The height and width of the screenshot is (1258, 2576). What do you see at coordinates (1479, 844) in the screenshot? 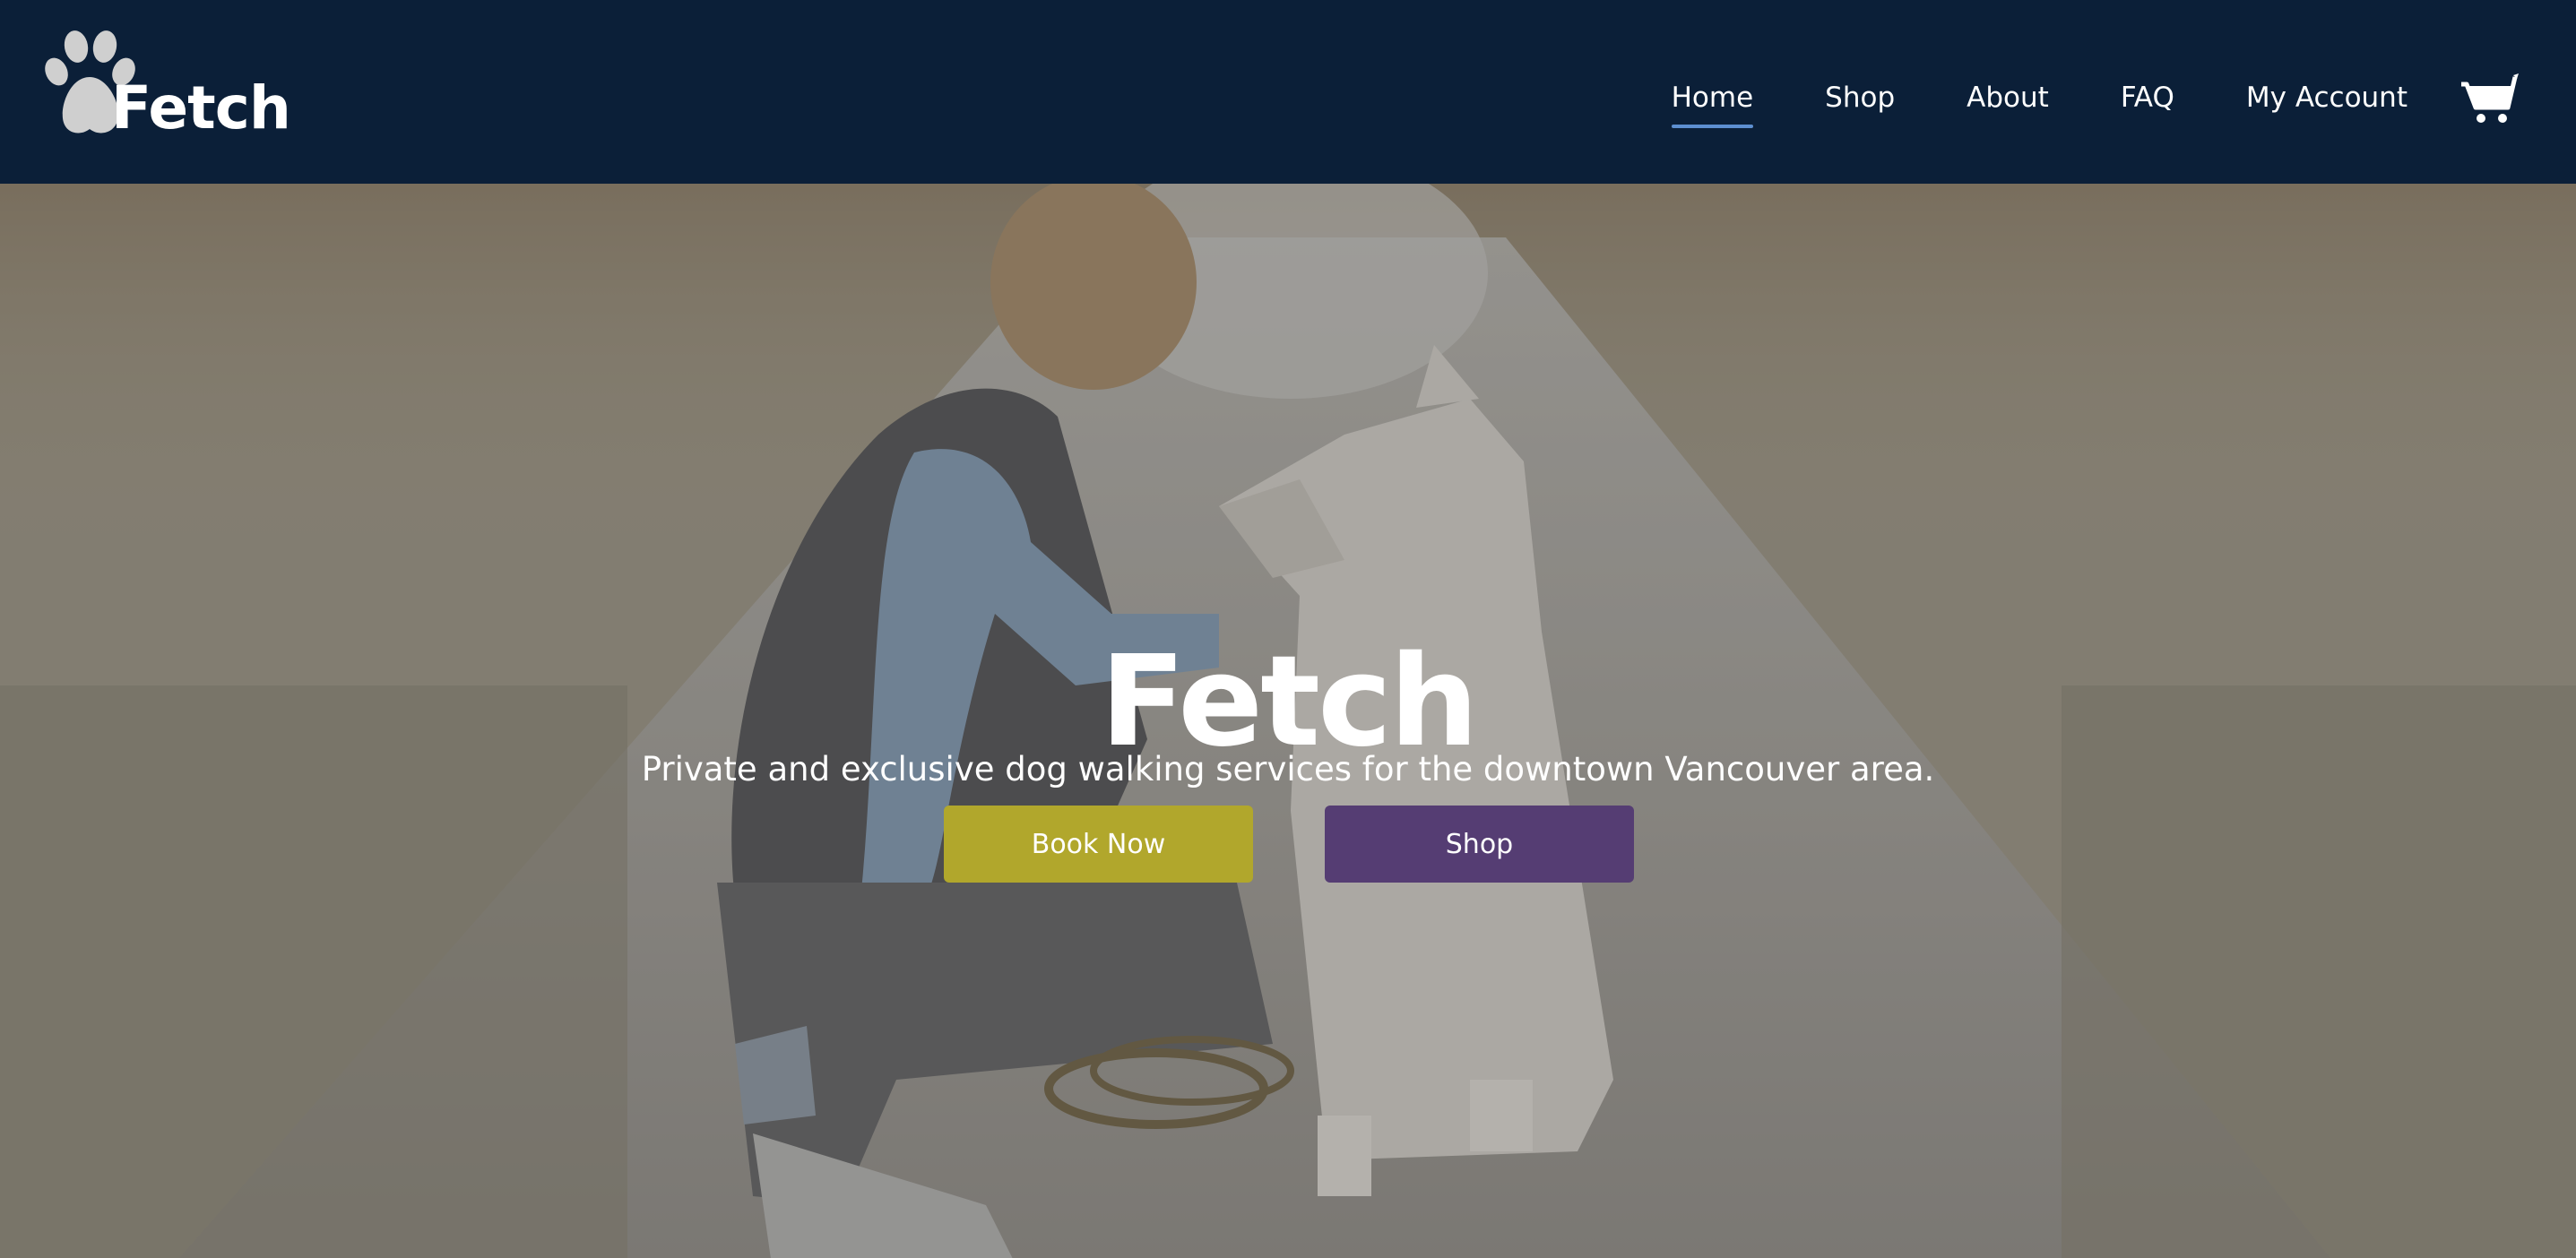
I see `shop-button: Shop` at bounding box center [1479, 844].